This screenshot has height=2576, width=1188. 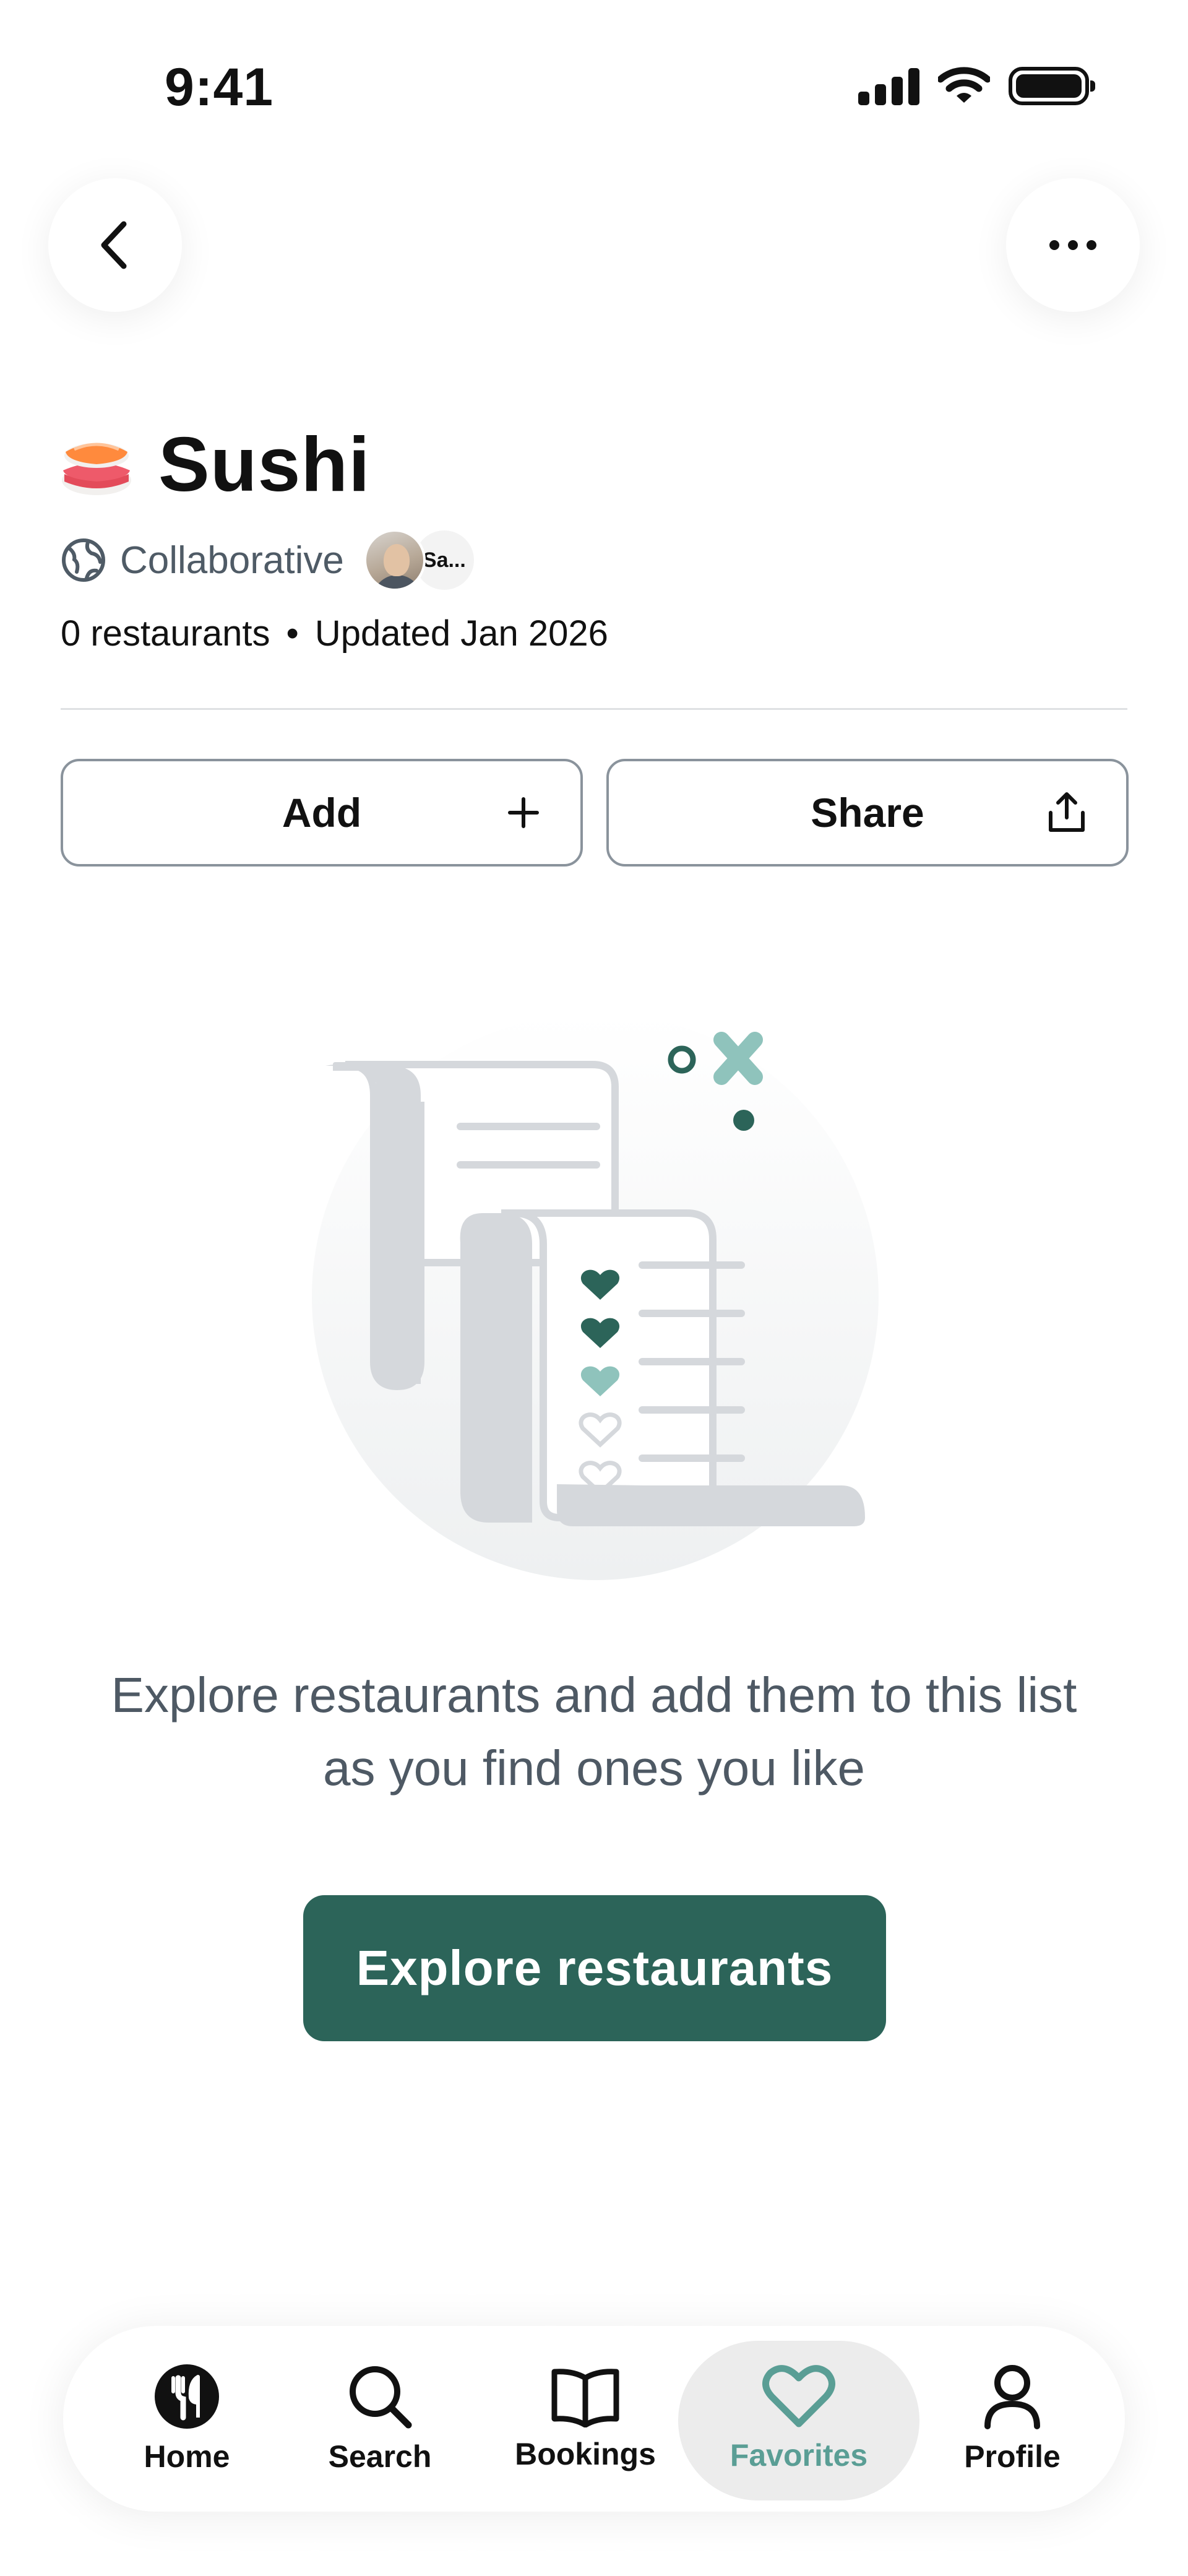 What do you see at coordinates (83, 560) in the screenshot?
I see `globe-icon` at bounding box center [83, 560].